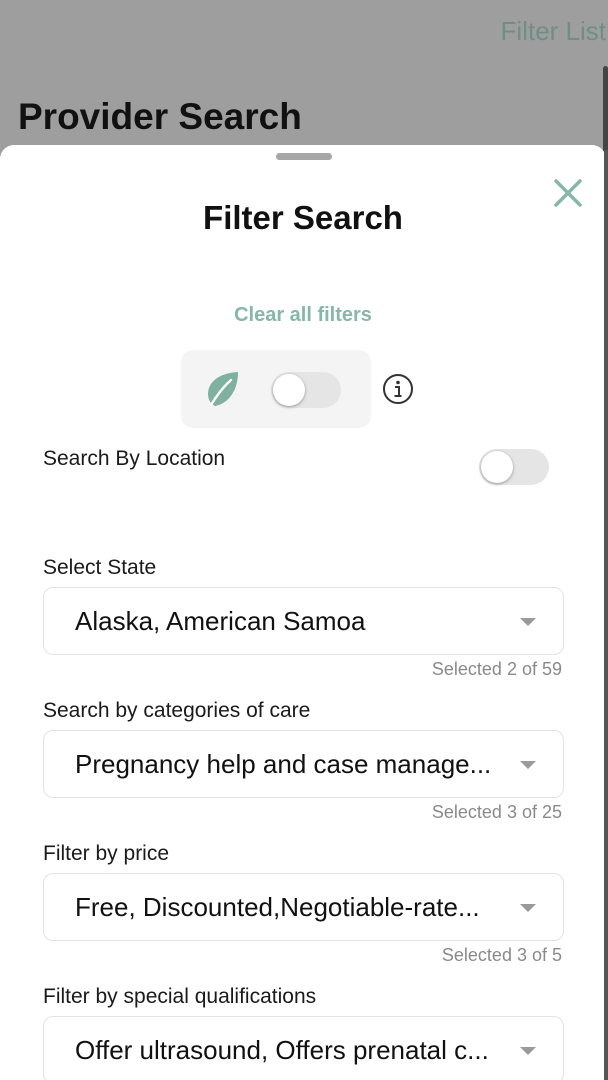 Image resolution: width=608 pixels, height=1080 pixels. What do you see at coordinates (496, 669) in the screenshot?
I see `state-selected-count: Selected 2 of 59` at bounding box center [496, 669].